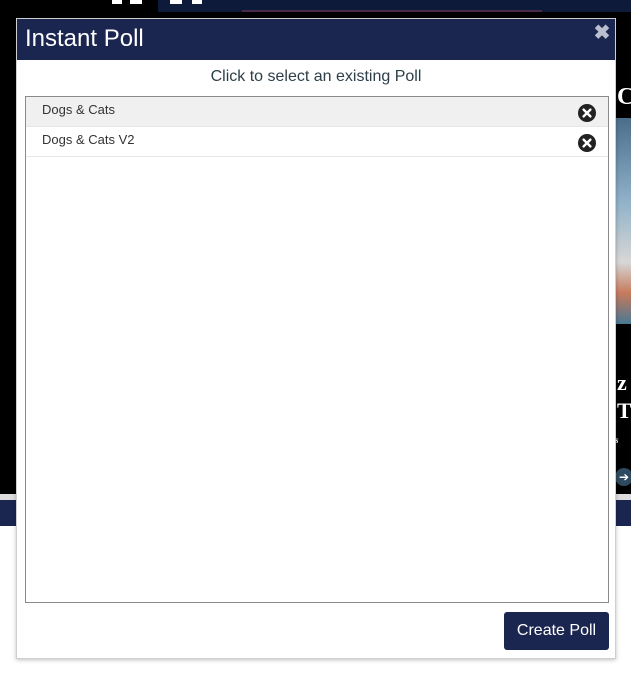  I want to click on close-icon: ✖, so click(602, 33).